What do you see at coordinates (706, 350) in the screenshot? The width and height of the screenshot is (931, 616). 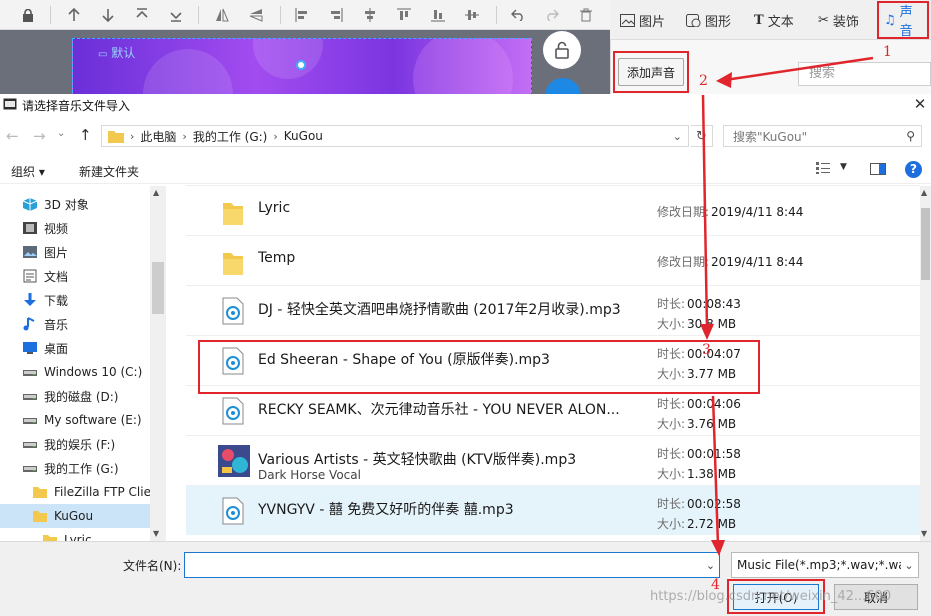 I see `annotation-number-3: 3` at bounding box center [706, 350].